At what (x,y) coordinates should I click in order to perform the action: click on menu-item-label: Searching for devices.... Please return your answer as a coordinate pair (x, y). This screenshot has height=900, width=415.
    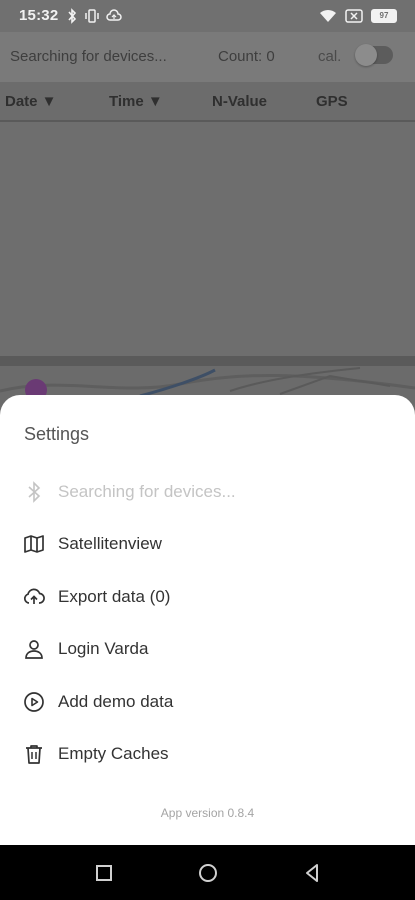
    Looking at the image, I should click on (147, 491).